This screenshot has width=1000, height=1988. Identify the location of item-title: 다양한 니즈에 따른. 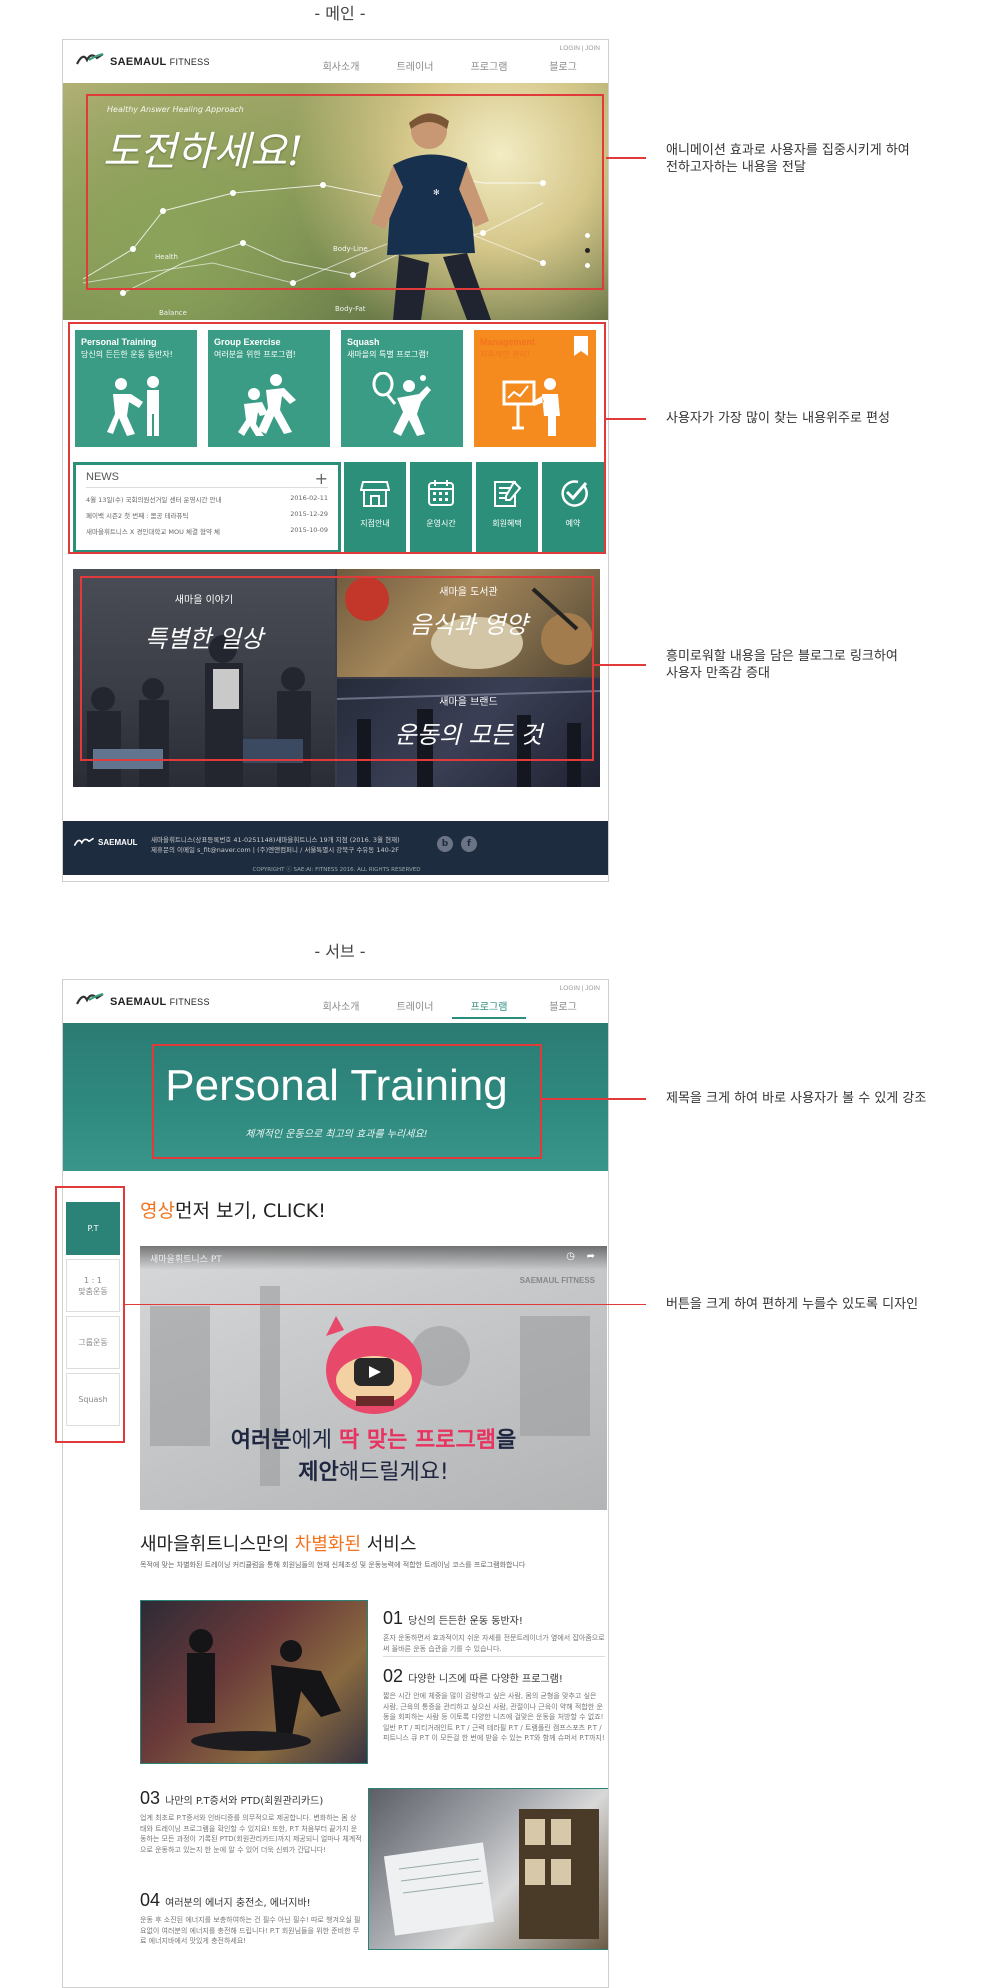
(450, 1679).